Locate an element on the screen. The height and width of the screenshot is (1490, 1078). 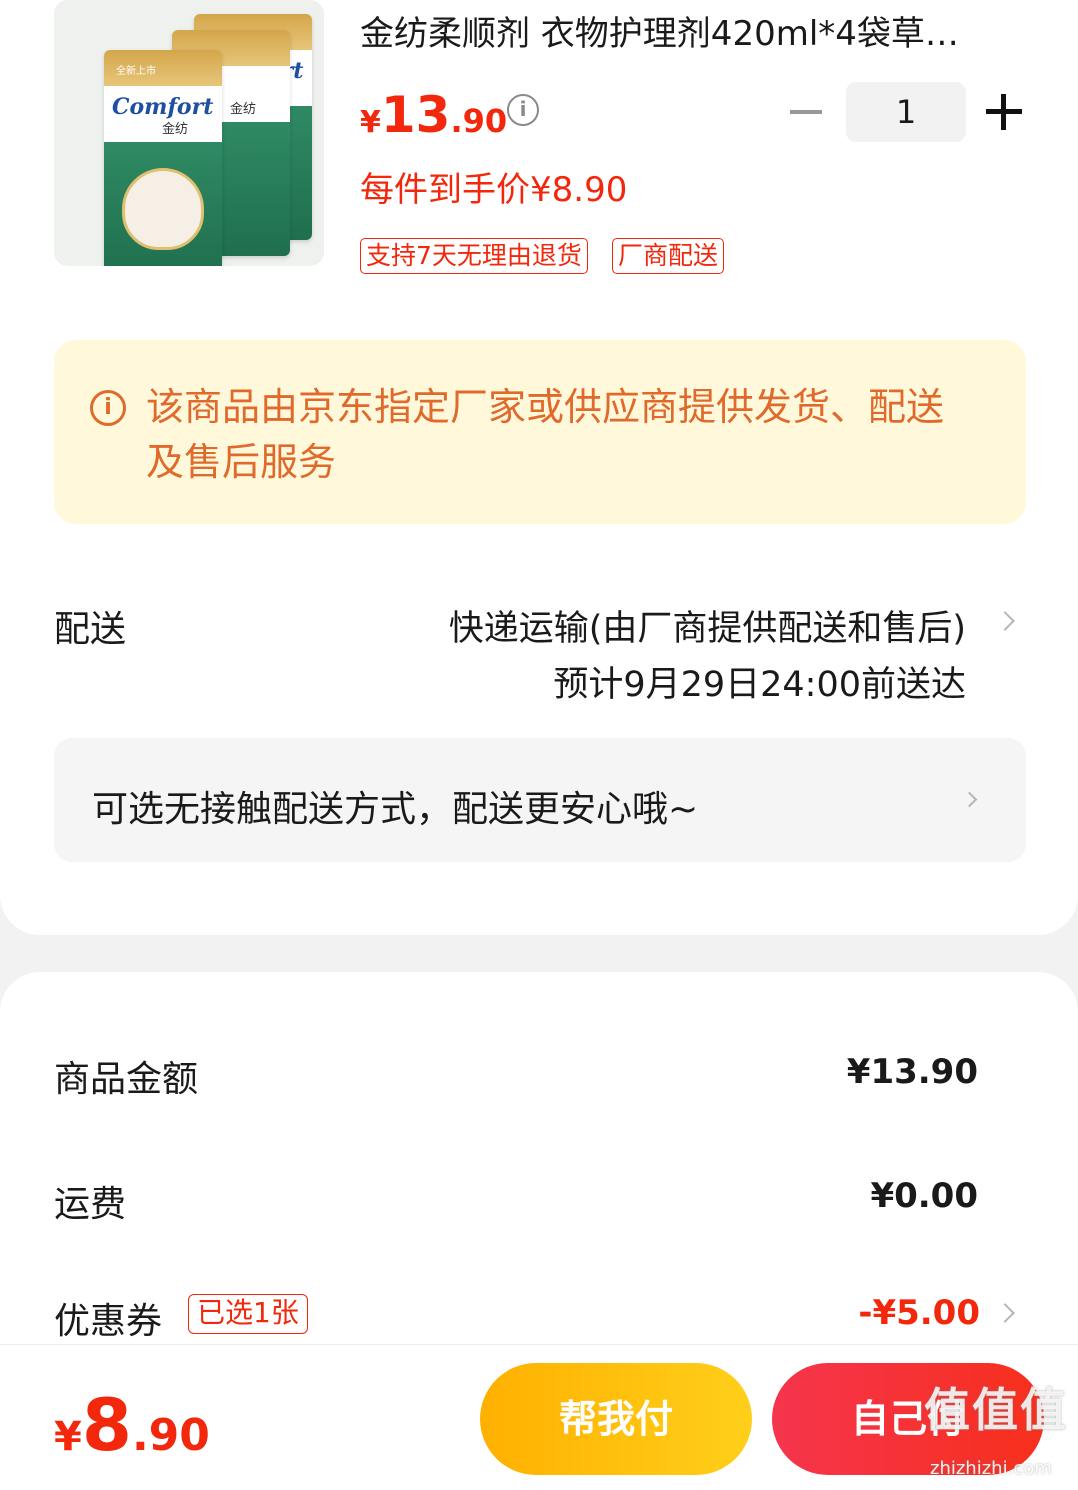
checkout-bar: ¥8.90 帮我付 自己付 is located at coordinates (539, 1417).